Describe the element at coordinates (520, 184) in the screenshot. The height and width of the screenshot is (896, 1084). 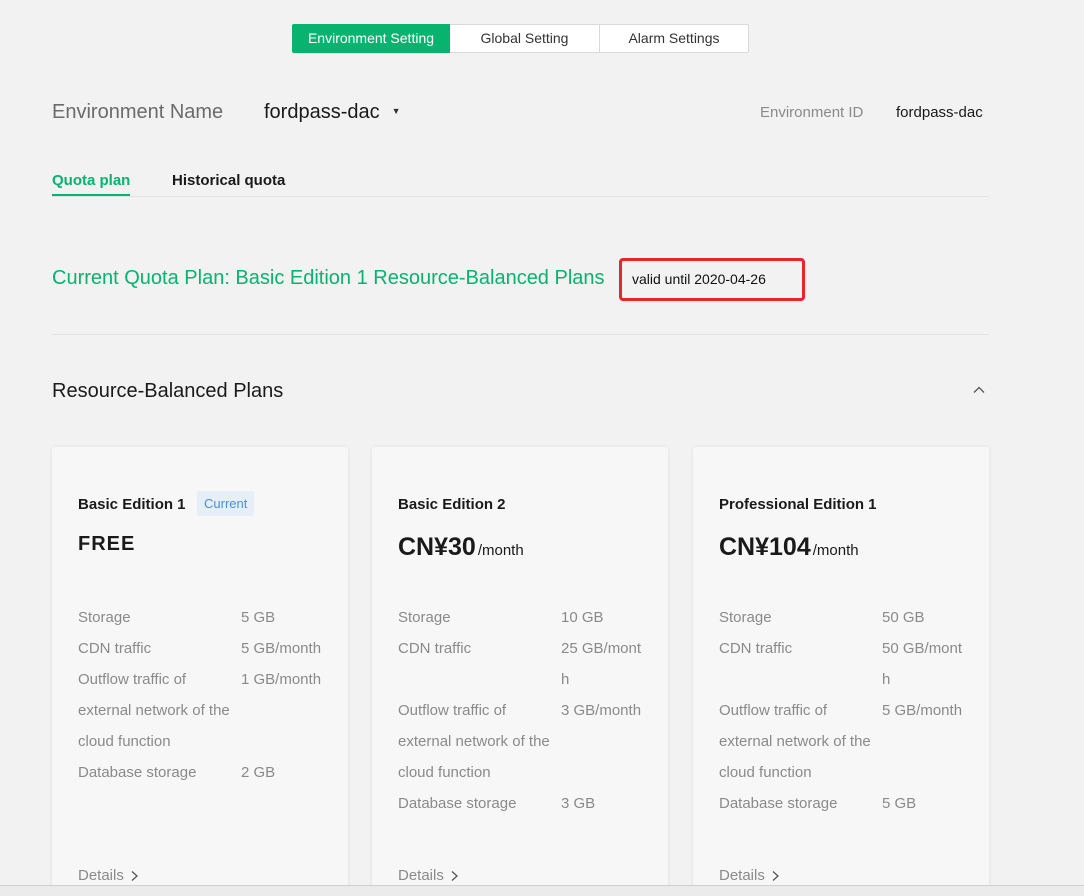
I see `quota-subtabs: Quota plan Historical quota` at that location.